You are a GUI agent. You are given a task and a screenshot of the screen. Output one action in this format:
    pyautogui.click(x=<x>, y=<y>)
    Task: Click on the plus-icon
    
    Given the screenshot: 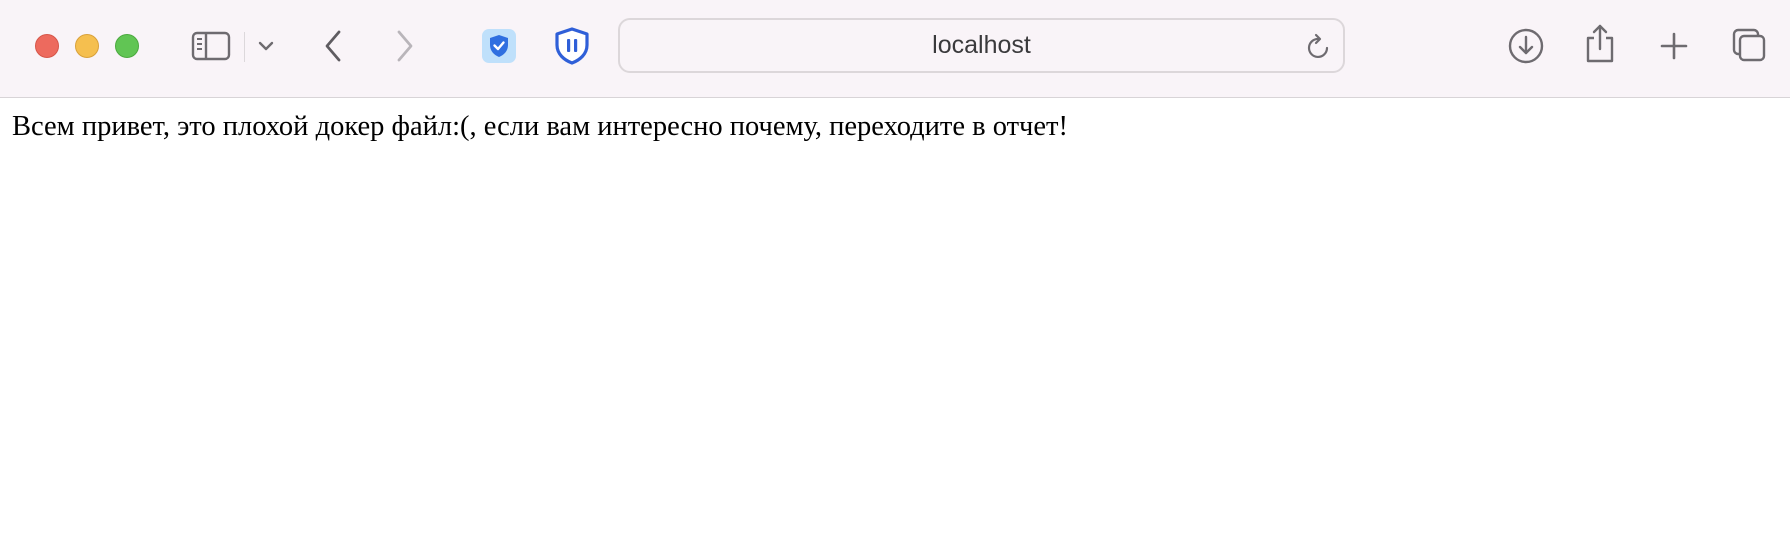 What is the action you would take?
    pyautogui.click(x=1674, y=46)
    